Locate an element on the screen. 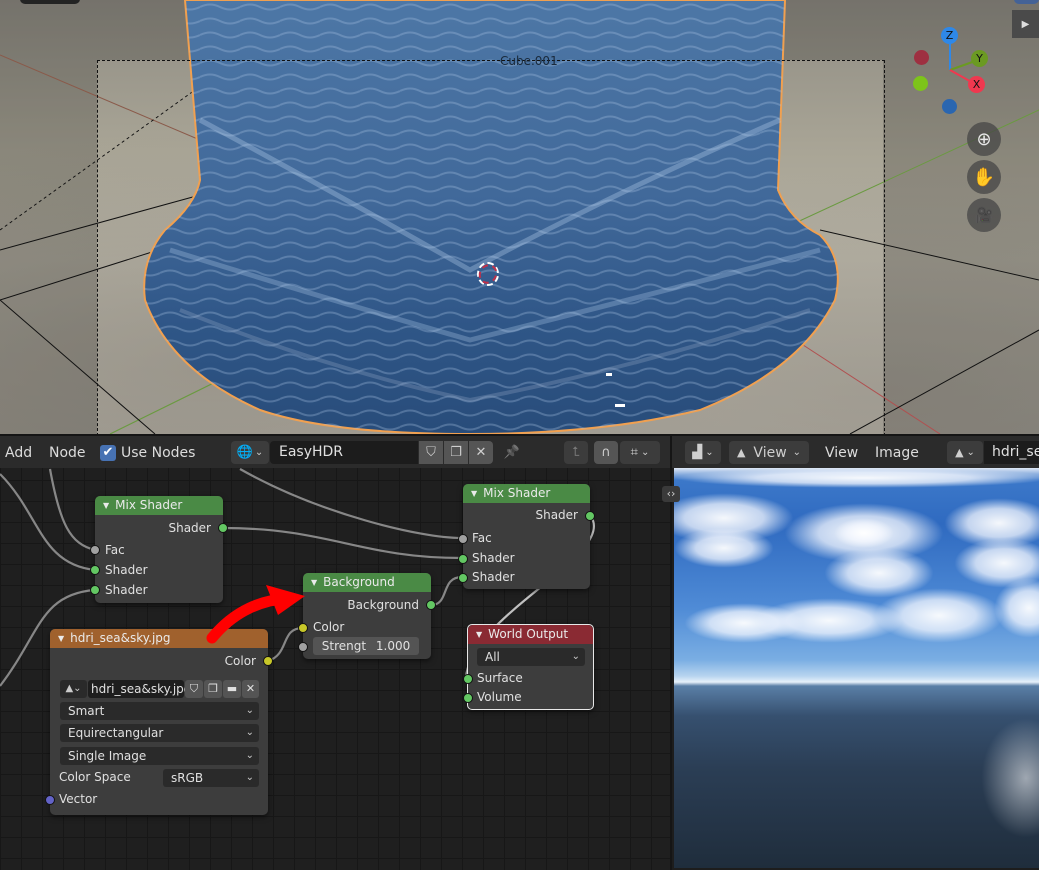 The height and width of the screenshot is (870, 1039). mix-shader-node-1: ▼ Mix Shader Shader Fac Shader Shader is located at coordinates (159, 549).